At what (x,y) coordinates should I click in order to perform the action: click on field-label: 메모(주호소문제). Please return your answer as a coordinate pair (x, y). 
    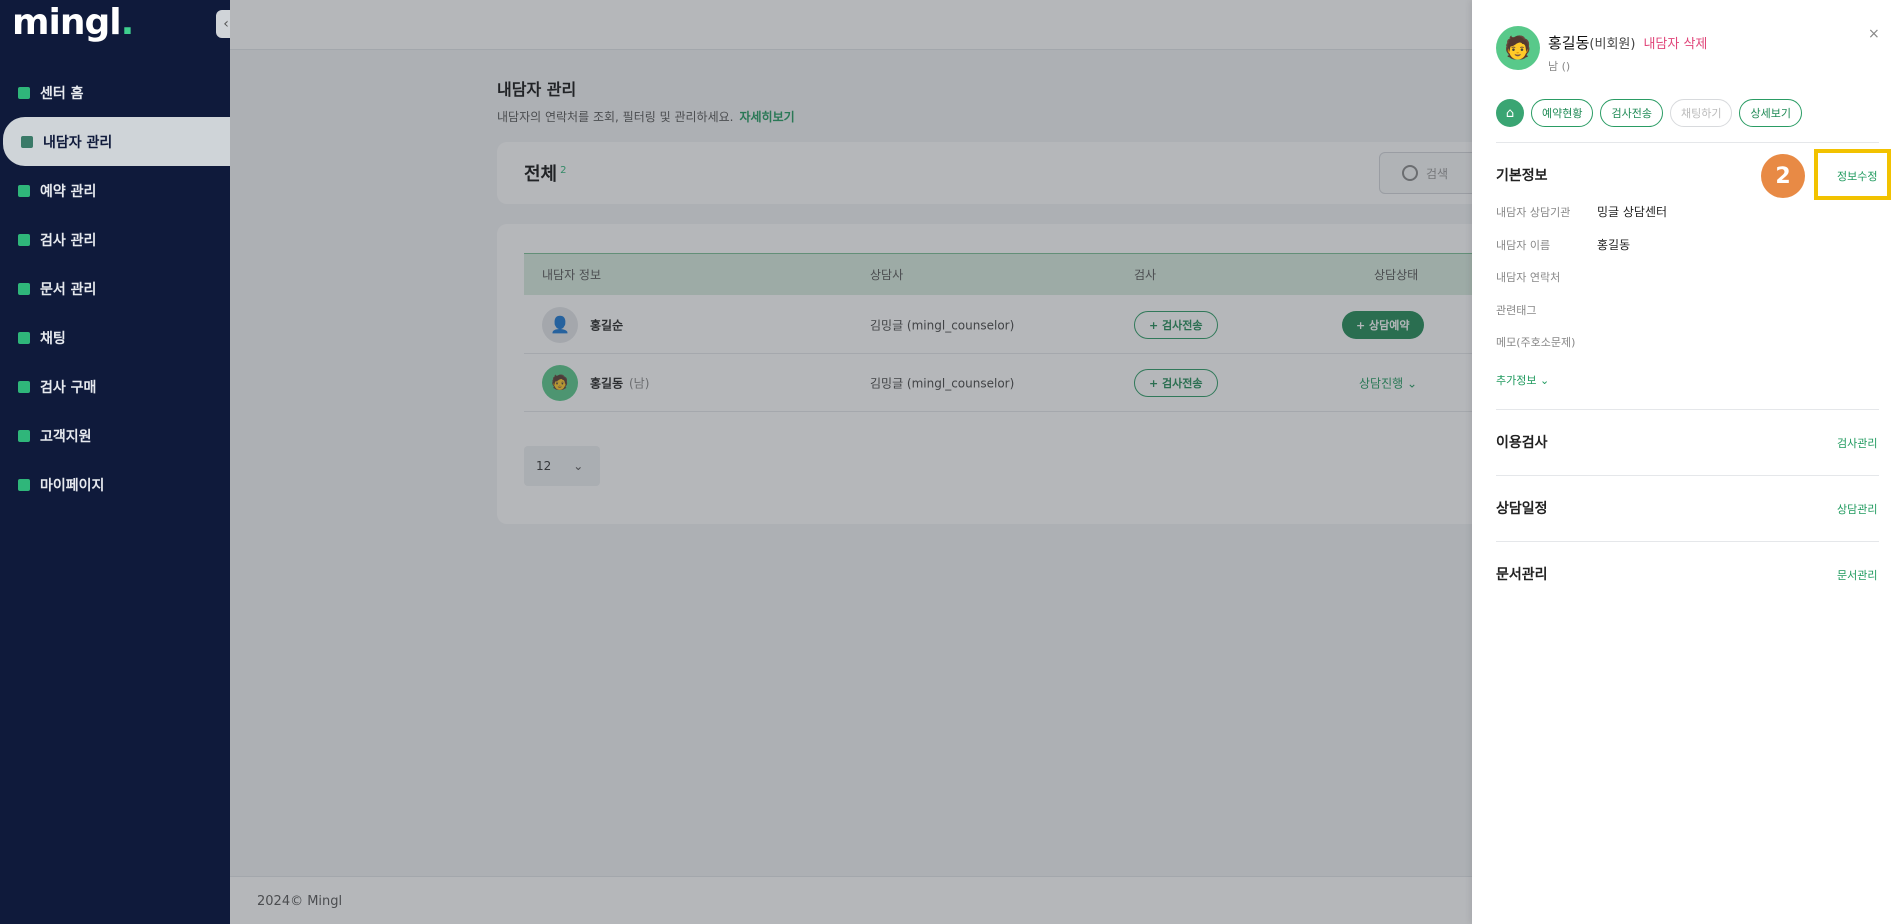
    Looking at the image, I should click on (1536, 342).